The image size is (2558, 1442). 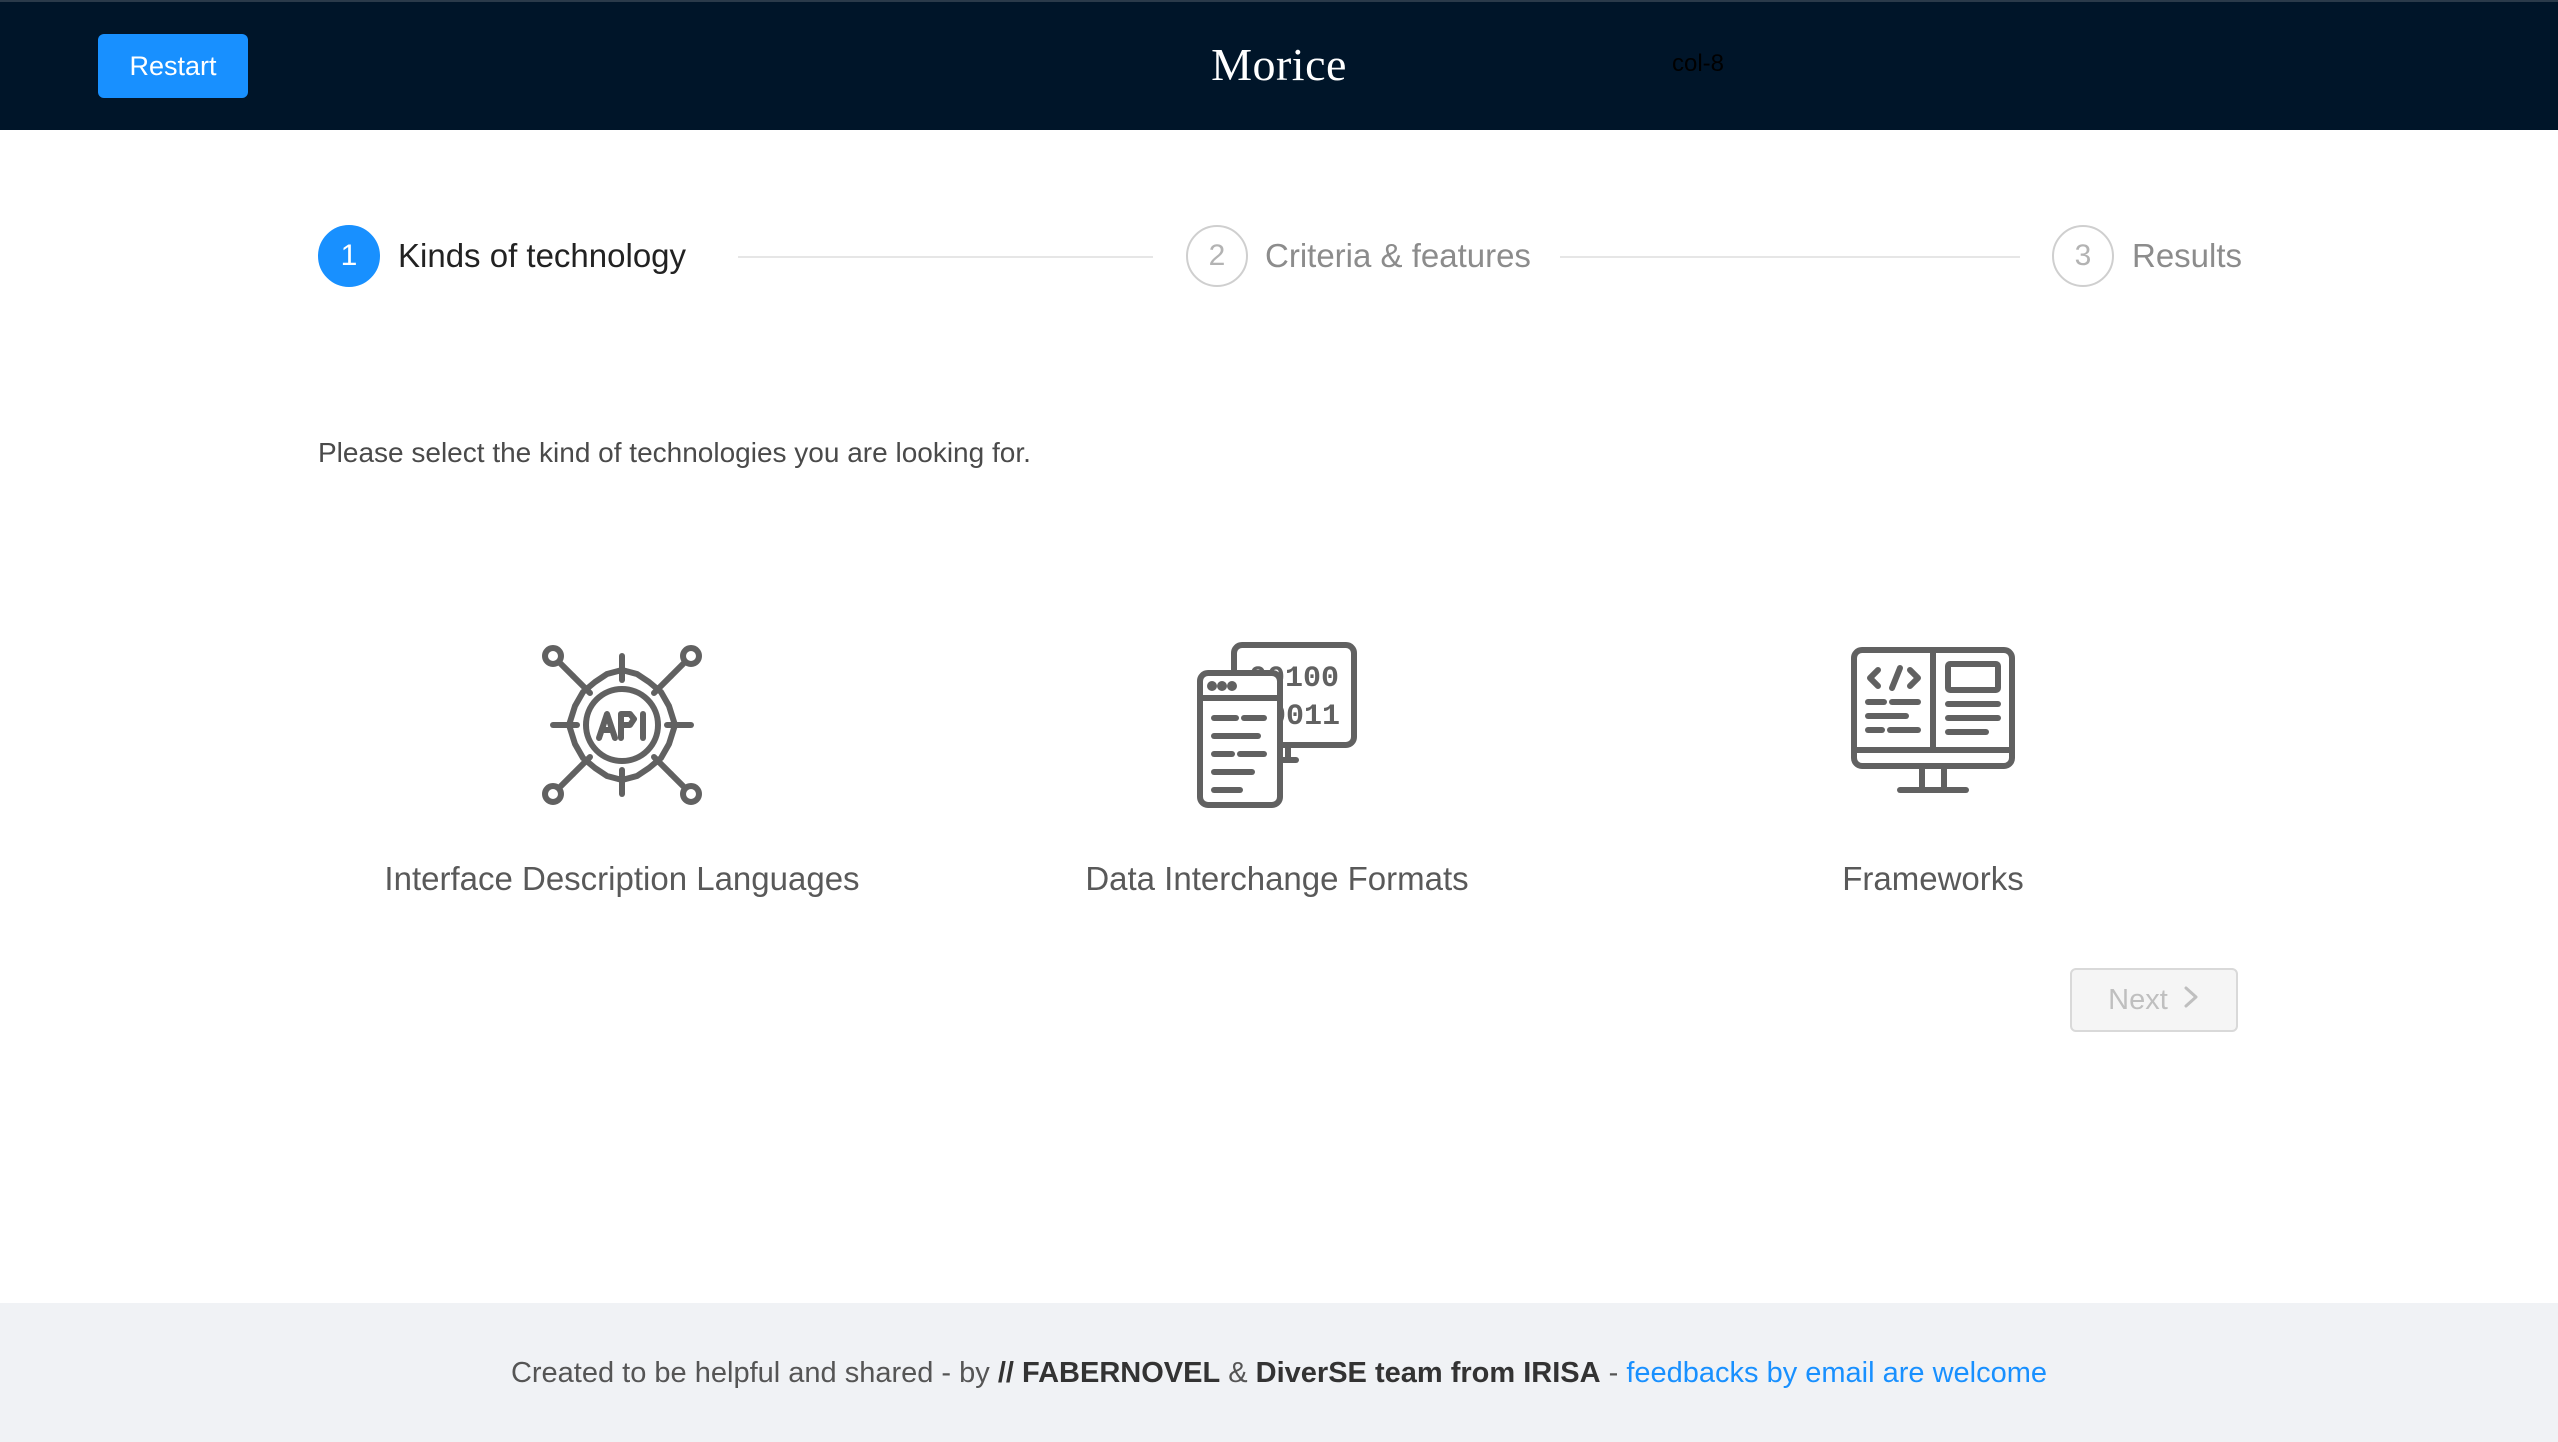 I want to click on step-2-title: Criteria & features, so click(x=1398, y=255).